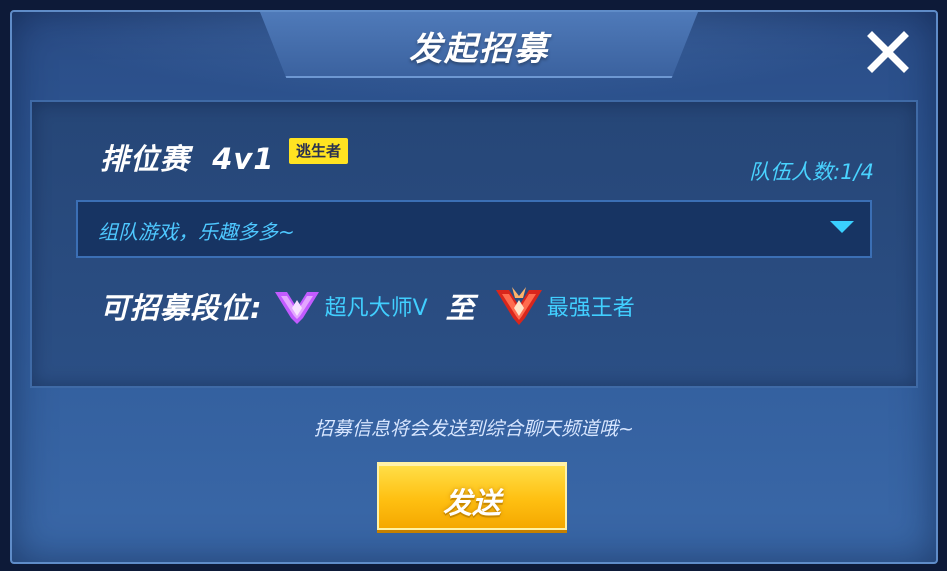 The height and width of the screenshot is (571, 947). I want to click on rank-range-label: 可招募段位:, so click(181, 308).